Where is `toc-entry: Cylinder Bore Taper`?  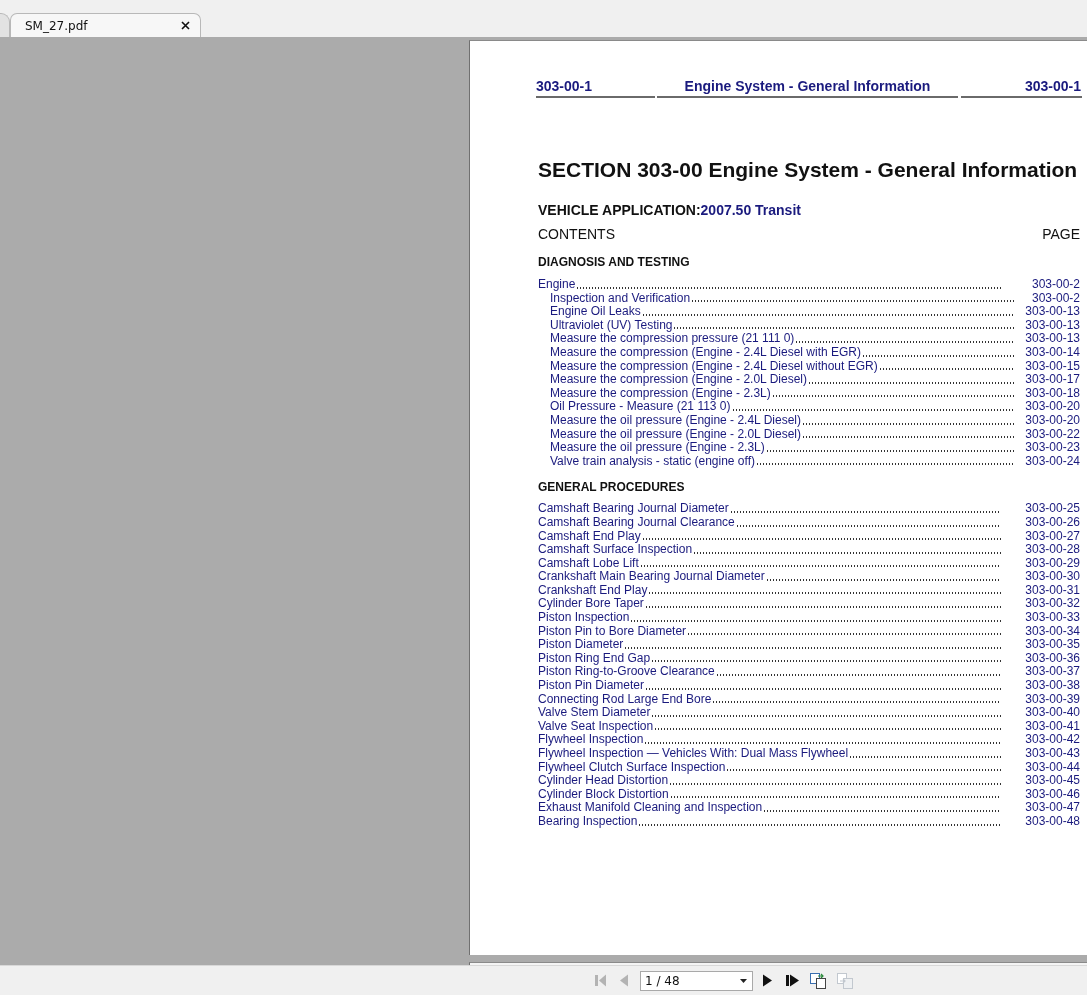 toc-entry: Cylinder Bore Taper is located at coordinates (591, 604).